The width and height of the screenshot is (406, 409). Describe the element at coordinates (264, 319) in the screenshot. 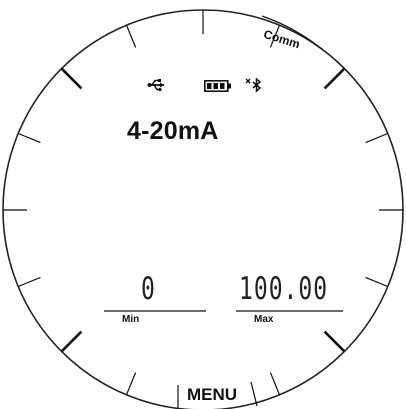

I see `max-label: Max` at that location.